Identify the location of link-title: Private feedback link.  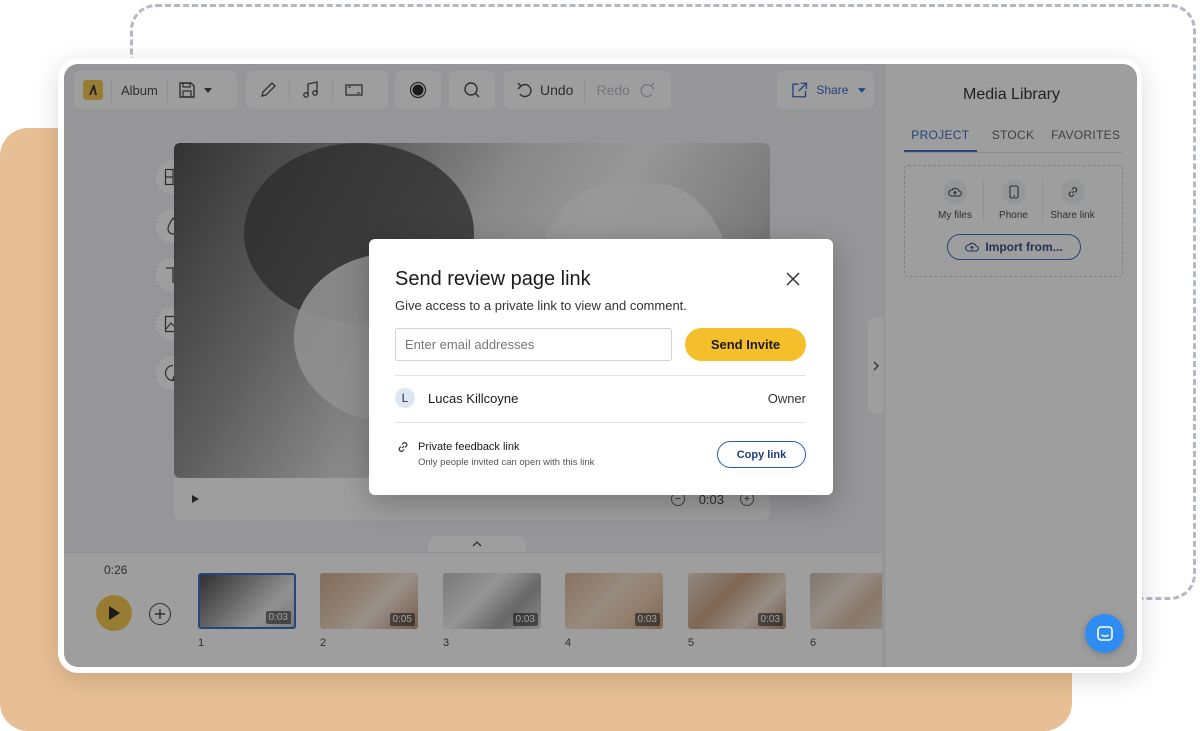
(469, 447).